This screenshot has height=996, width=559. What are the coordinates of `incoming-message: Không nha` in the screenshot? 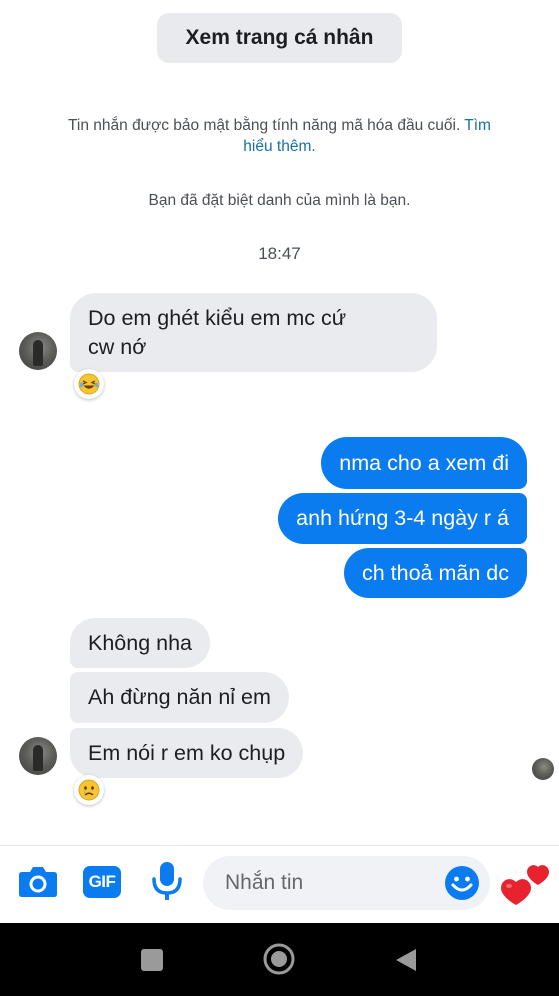 It's located at (140, 643).